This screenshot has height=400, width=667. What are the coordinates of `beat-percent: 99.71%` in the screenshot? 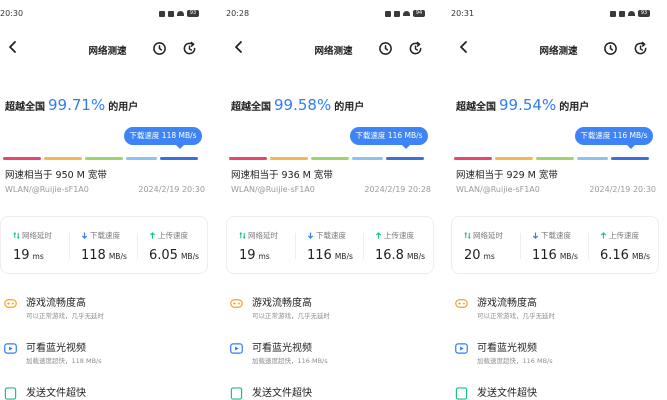 It's located at (77, 105).